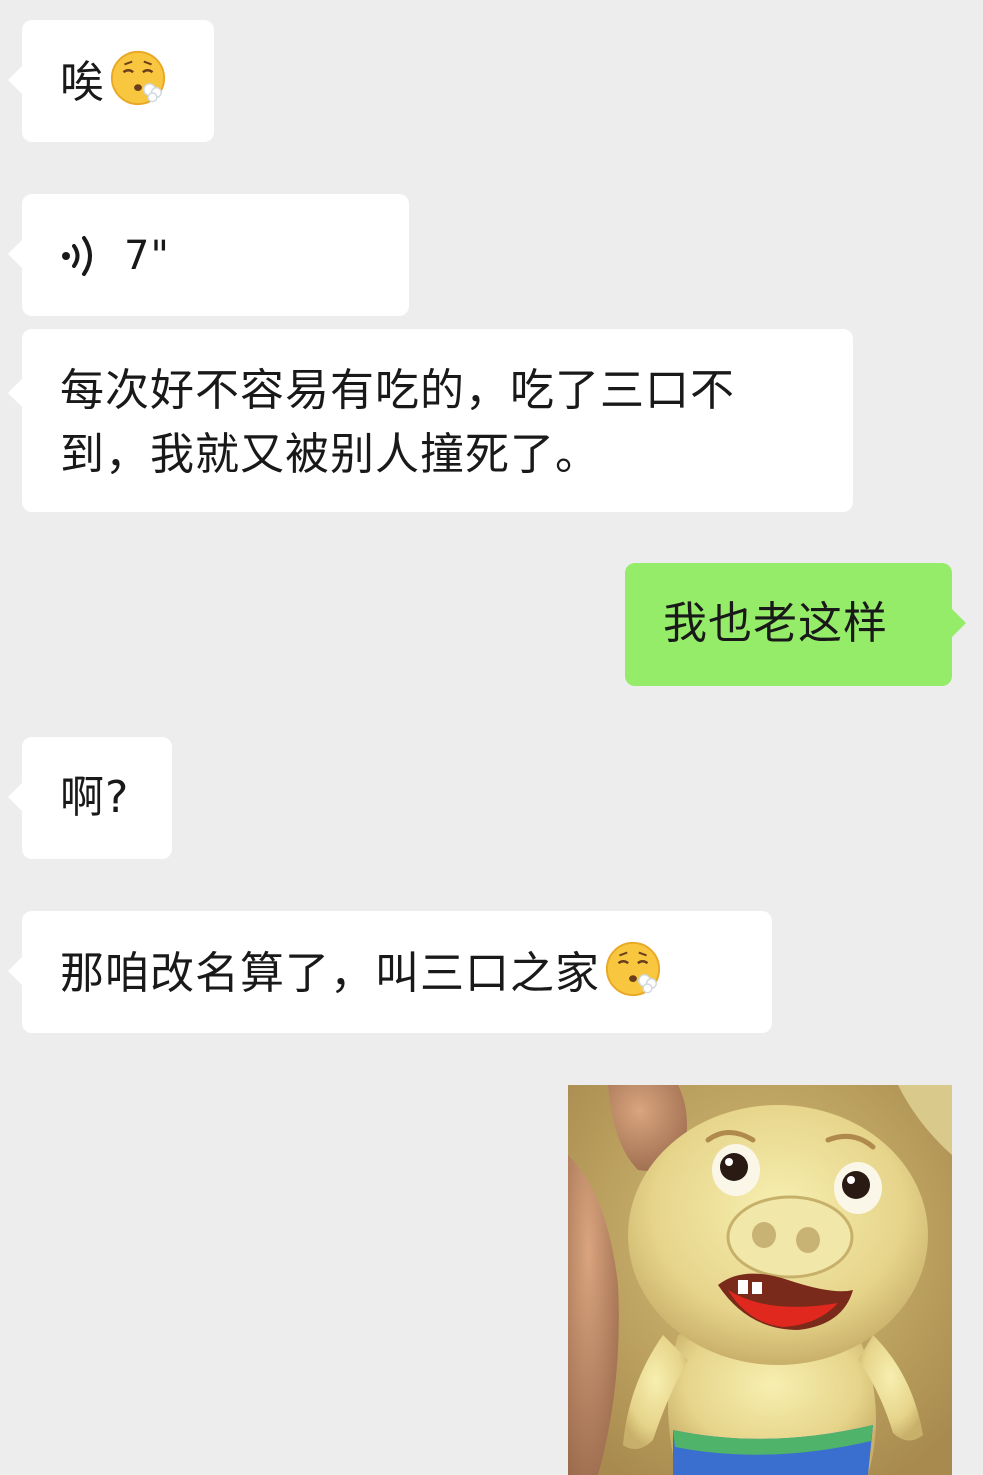 This screenshot has height=1475, width=983. Describe the element at coordinates (397, 422) in the screenshot. I see `message-text: 每次好不容易有吃的，吃了三口不到，我就又被别人撞死了。` at that location.